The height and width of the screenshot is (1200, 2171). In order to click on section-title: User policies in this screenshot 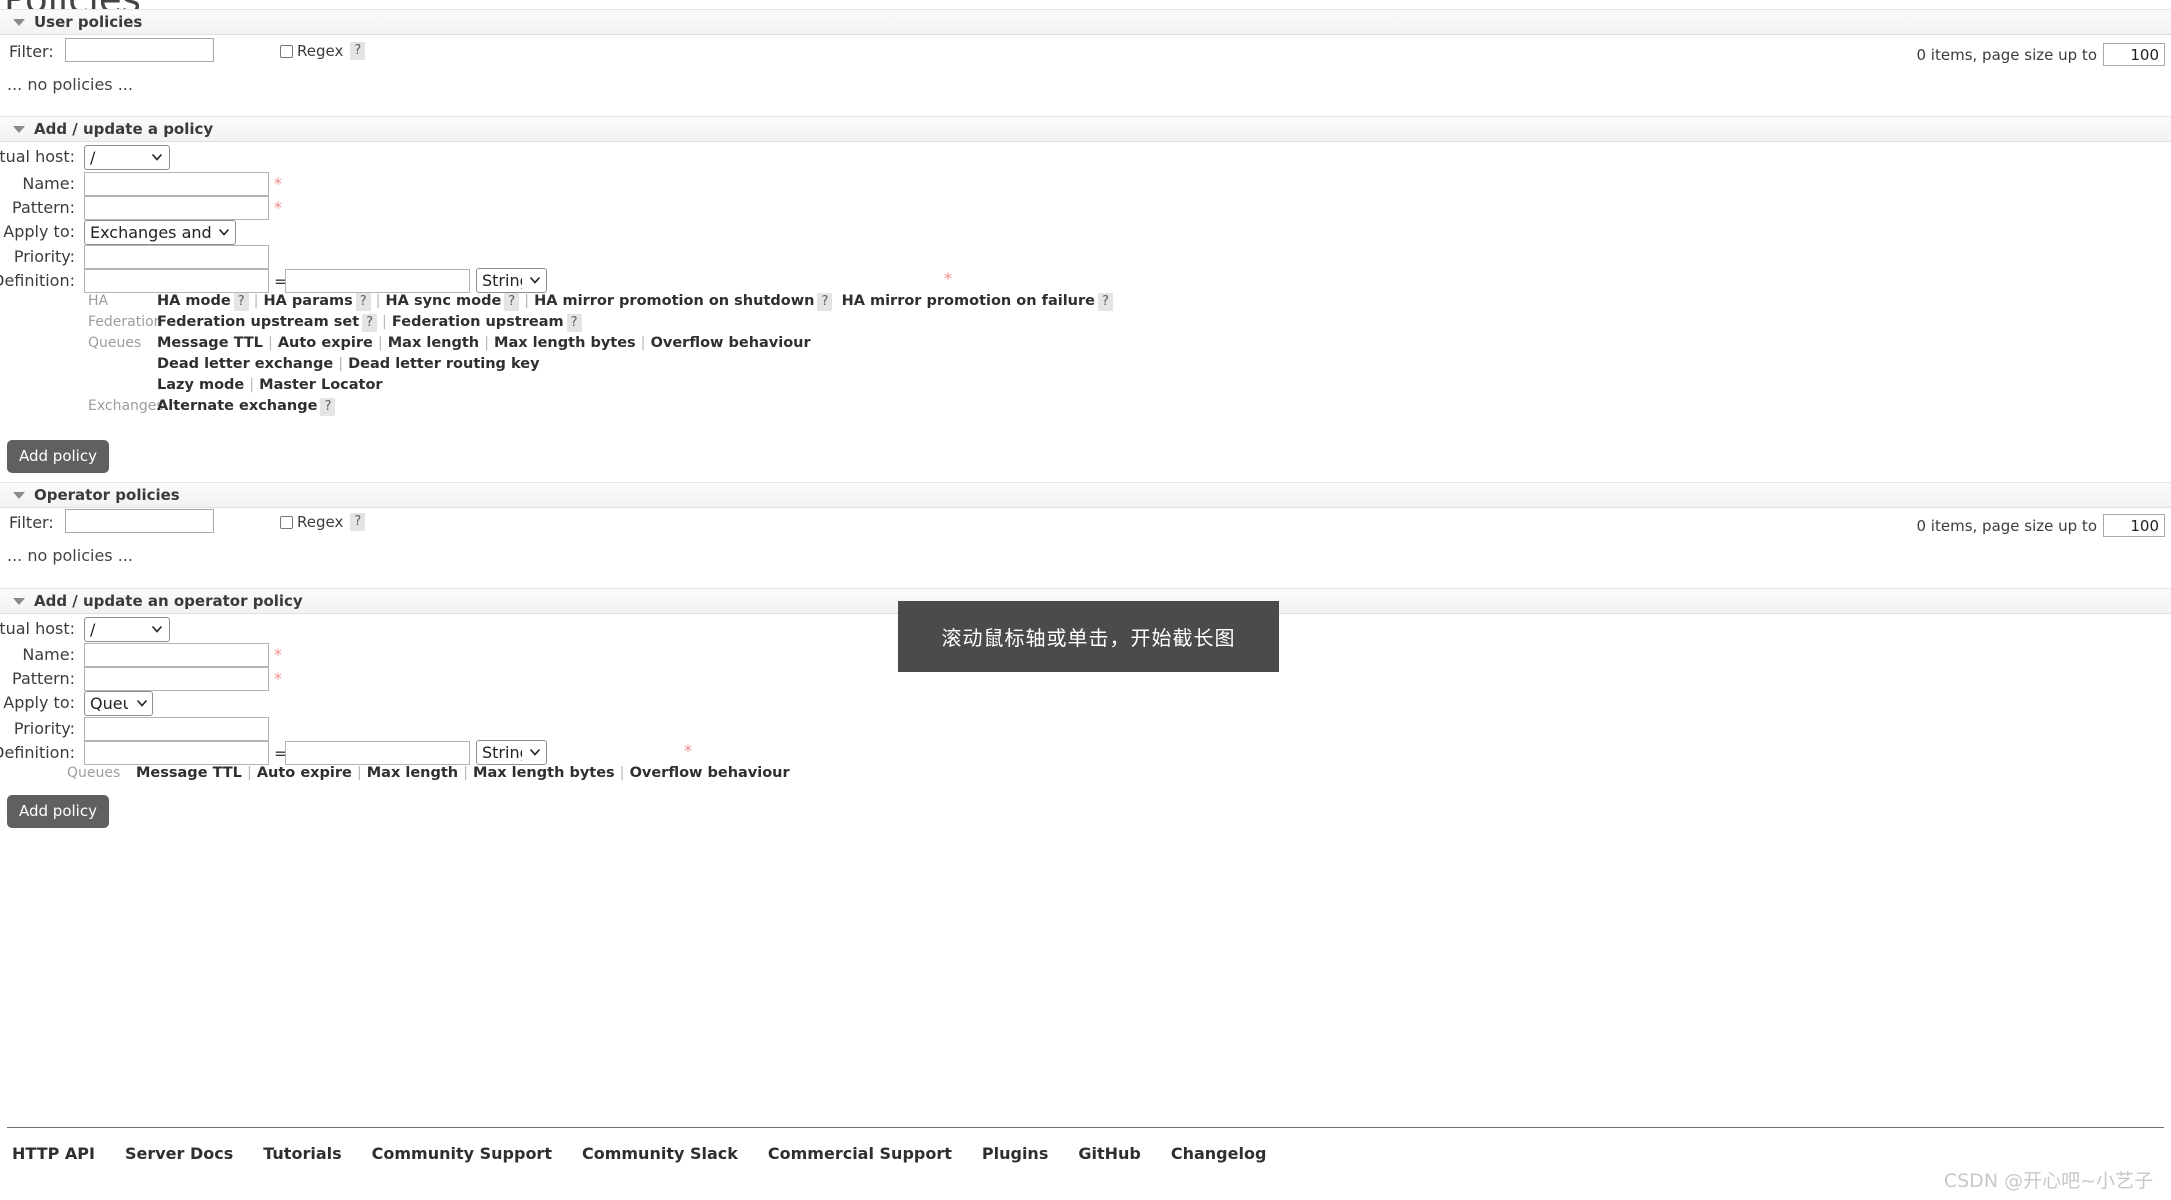, I will do `click(88, 22)`.